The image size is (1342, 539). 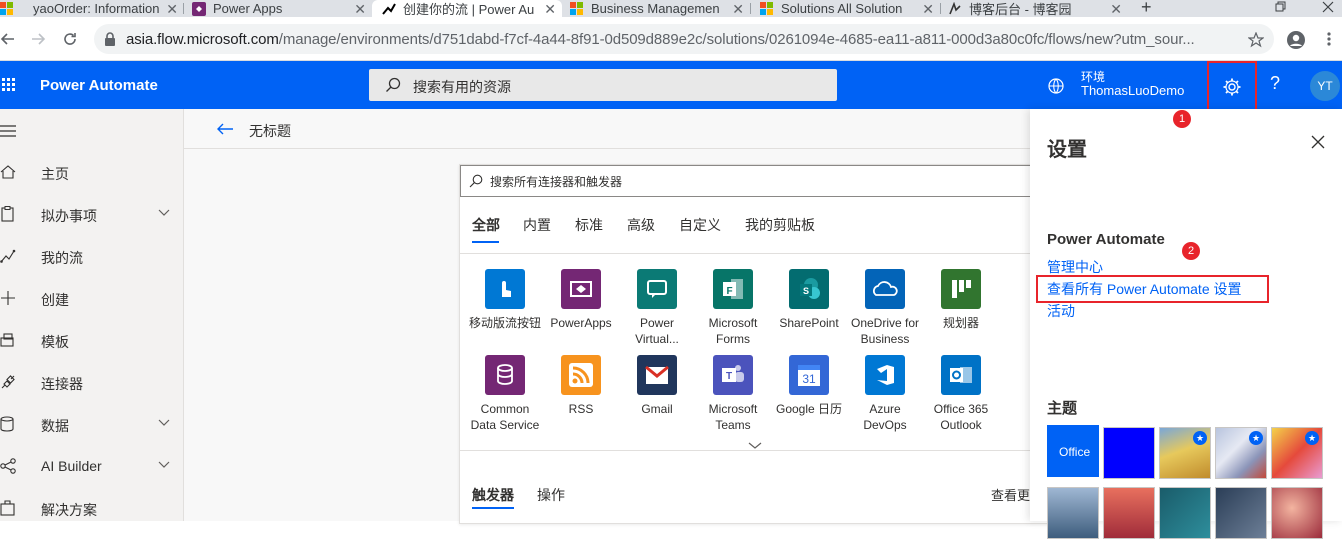 I want to click on nav-item-create: 创建, so click(x=92, y=298).